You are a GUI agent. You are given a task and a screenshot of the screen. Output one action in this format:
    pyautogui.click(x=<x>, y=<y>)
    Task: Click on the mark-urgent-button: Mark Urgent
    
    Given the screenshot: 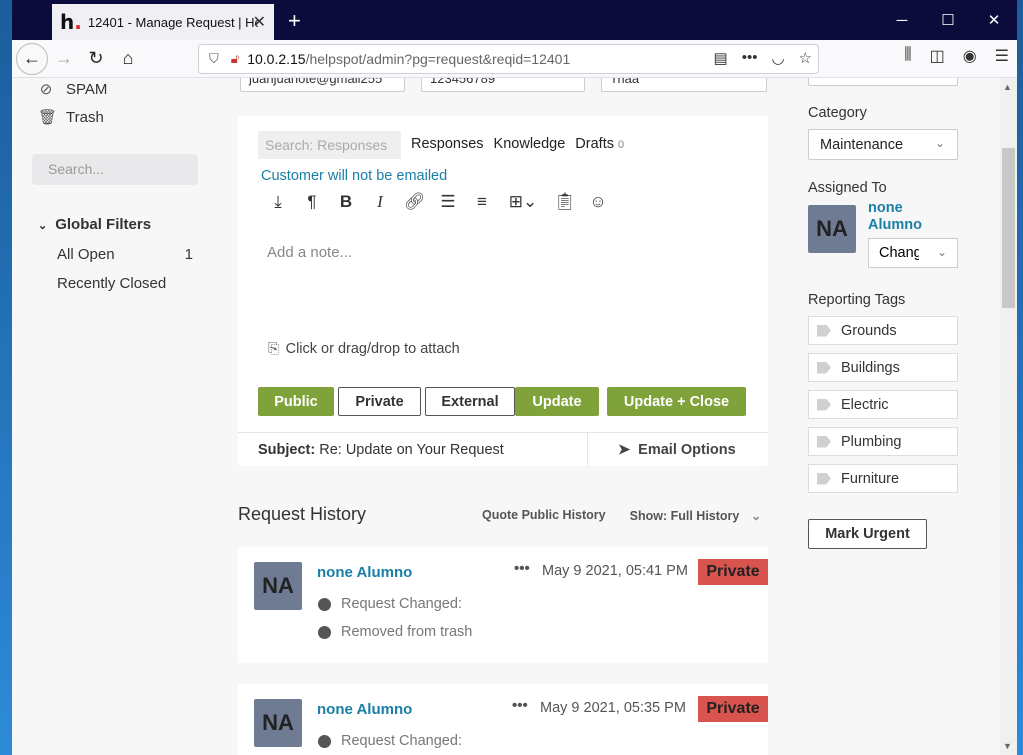 What is the action you would take?
    pyautogui.click(x=867, y=534)
    